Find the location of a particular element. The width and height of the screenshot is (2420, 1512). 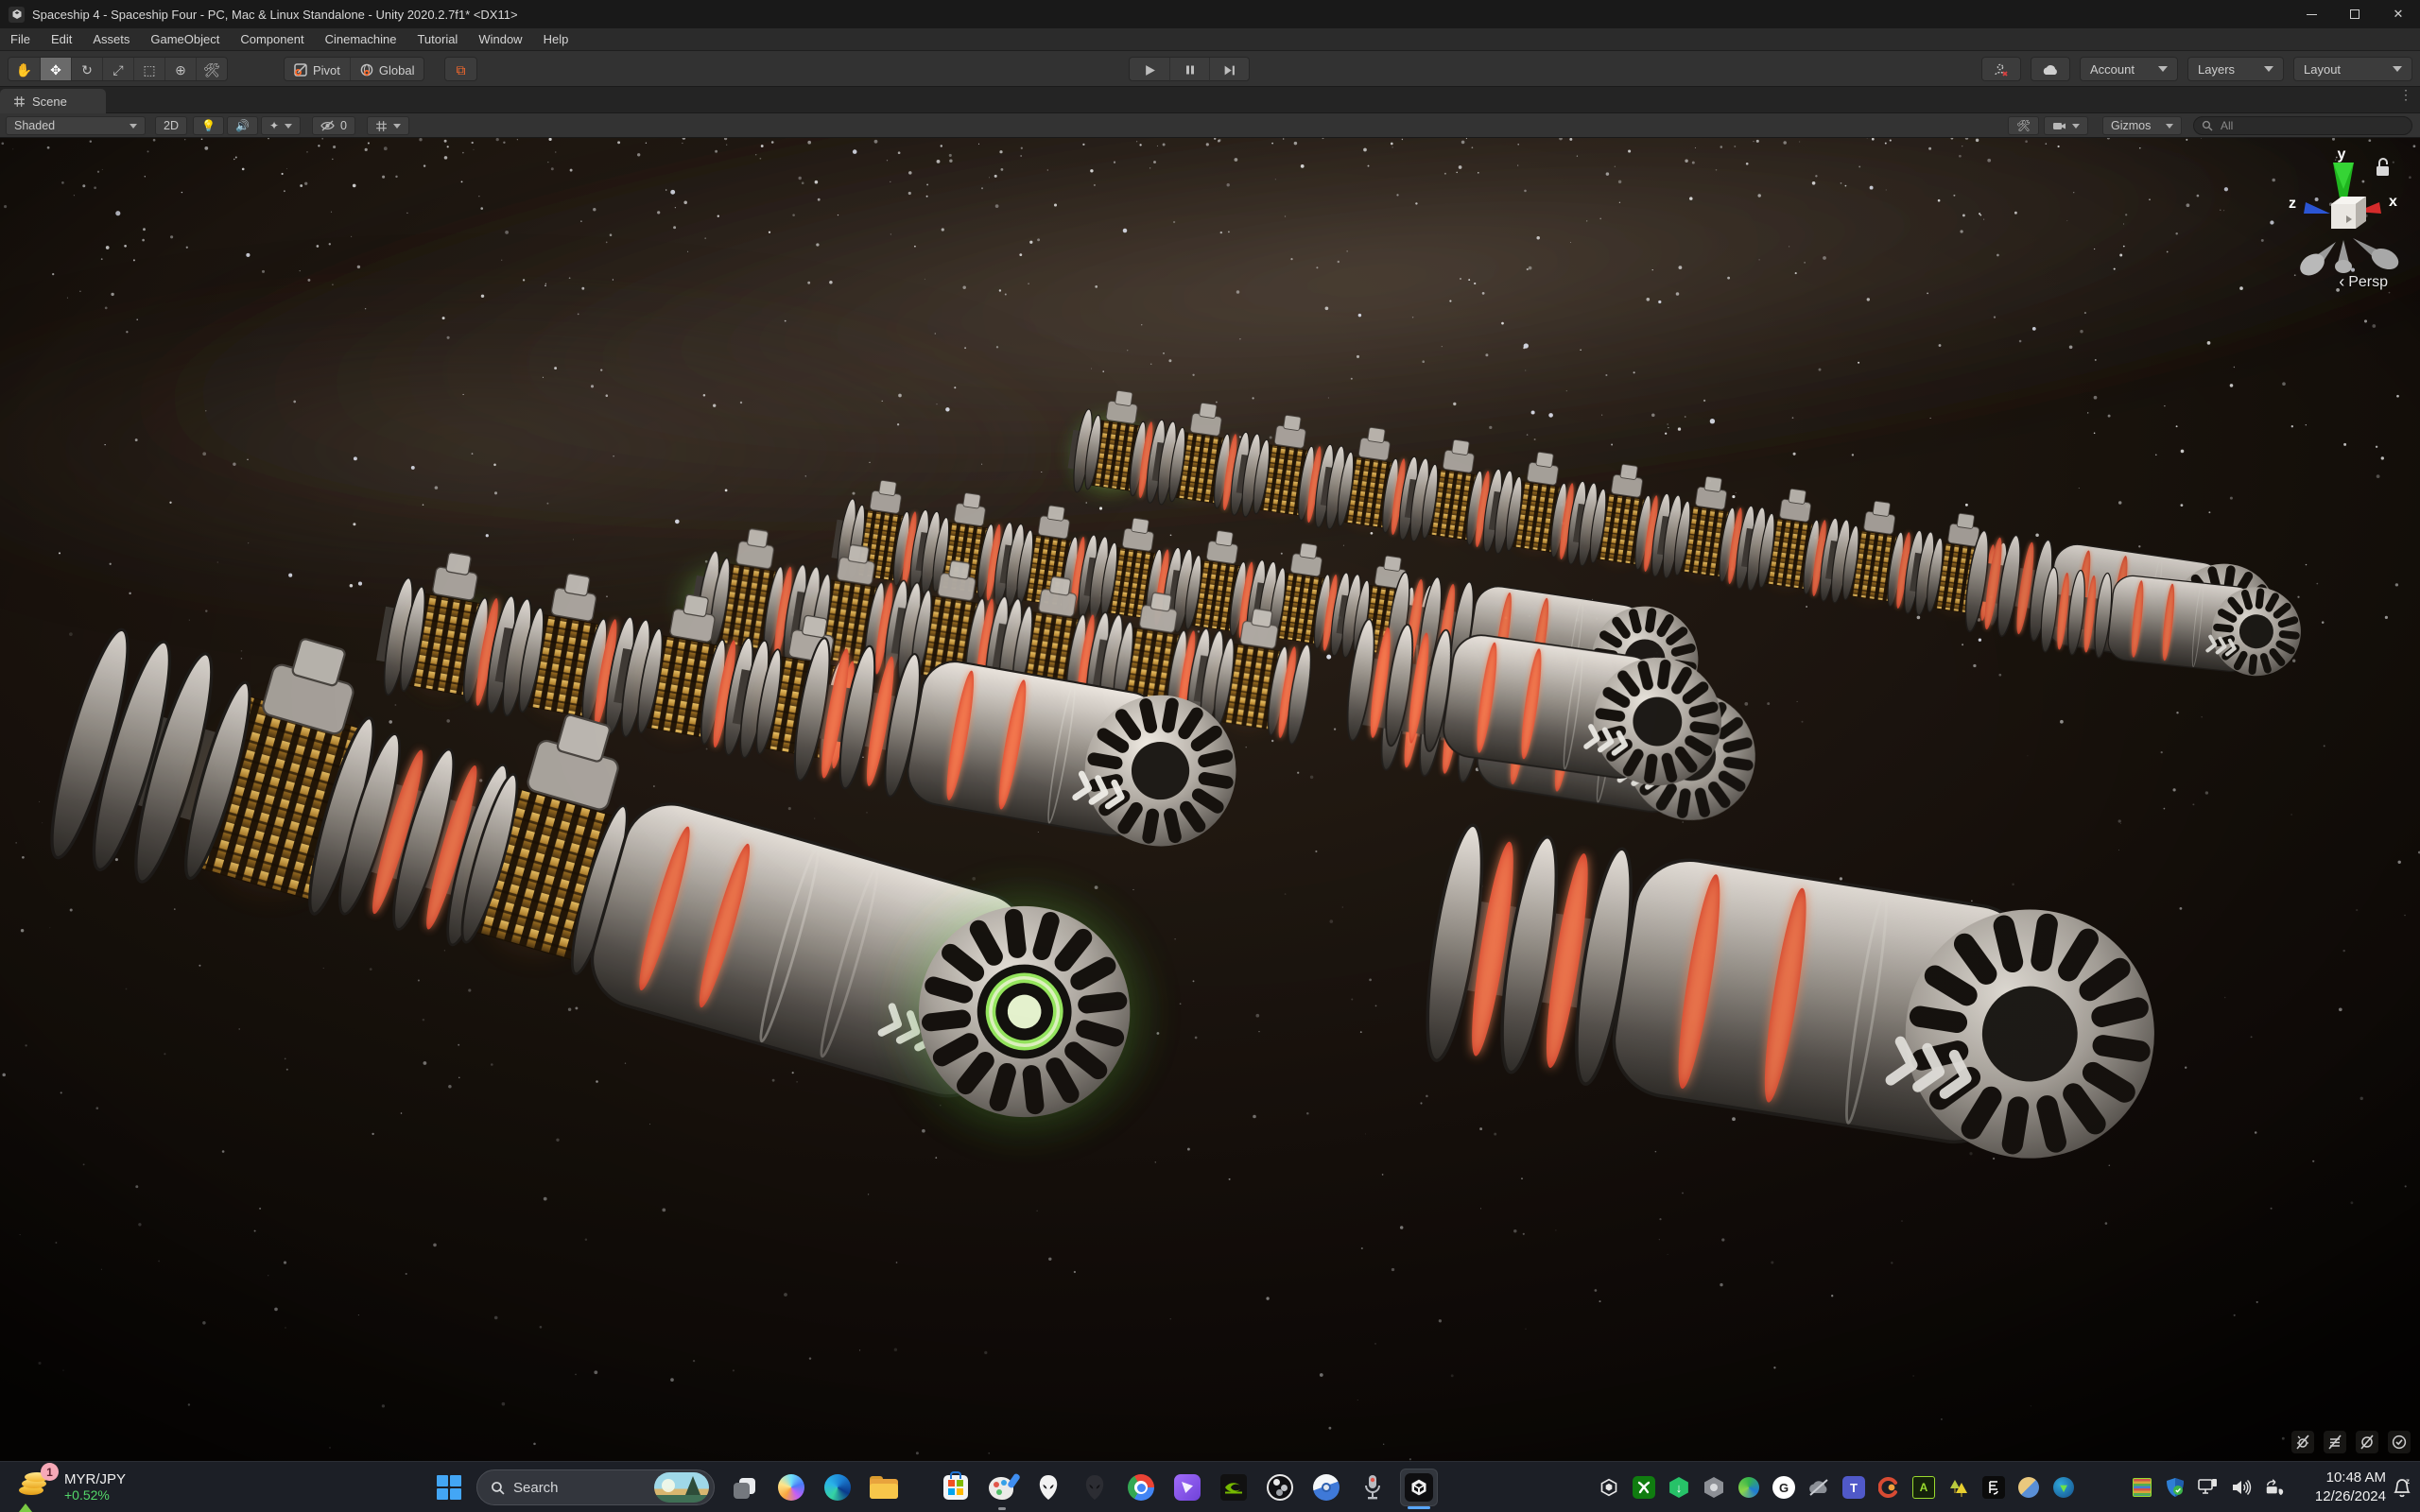

axis-y-label: y is located at coordinates (2342, 156).